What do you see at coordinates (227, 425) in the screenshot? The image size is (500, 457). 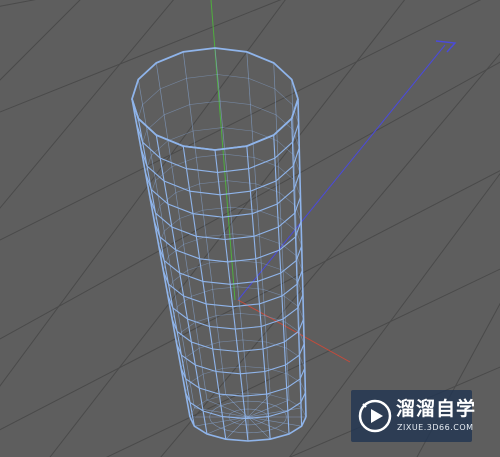 I see `cap-spoke-line` at bounding box center [227, 425].